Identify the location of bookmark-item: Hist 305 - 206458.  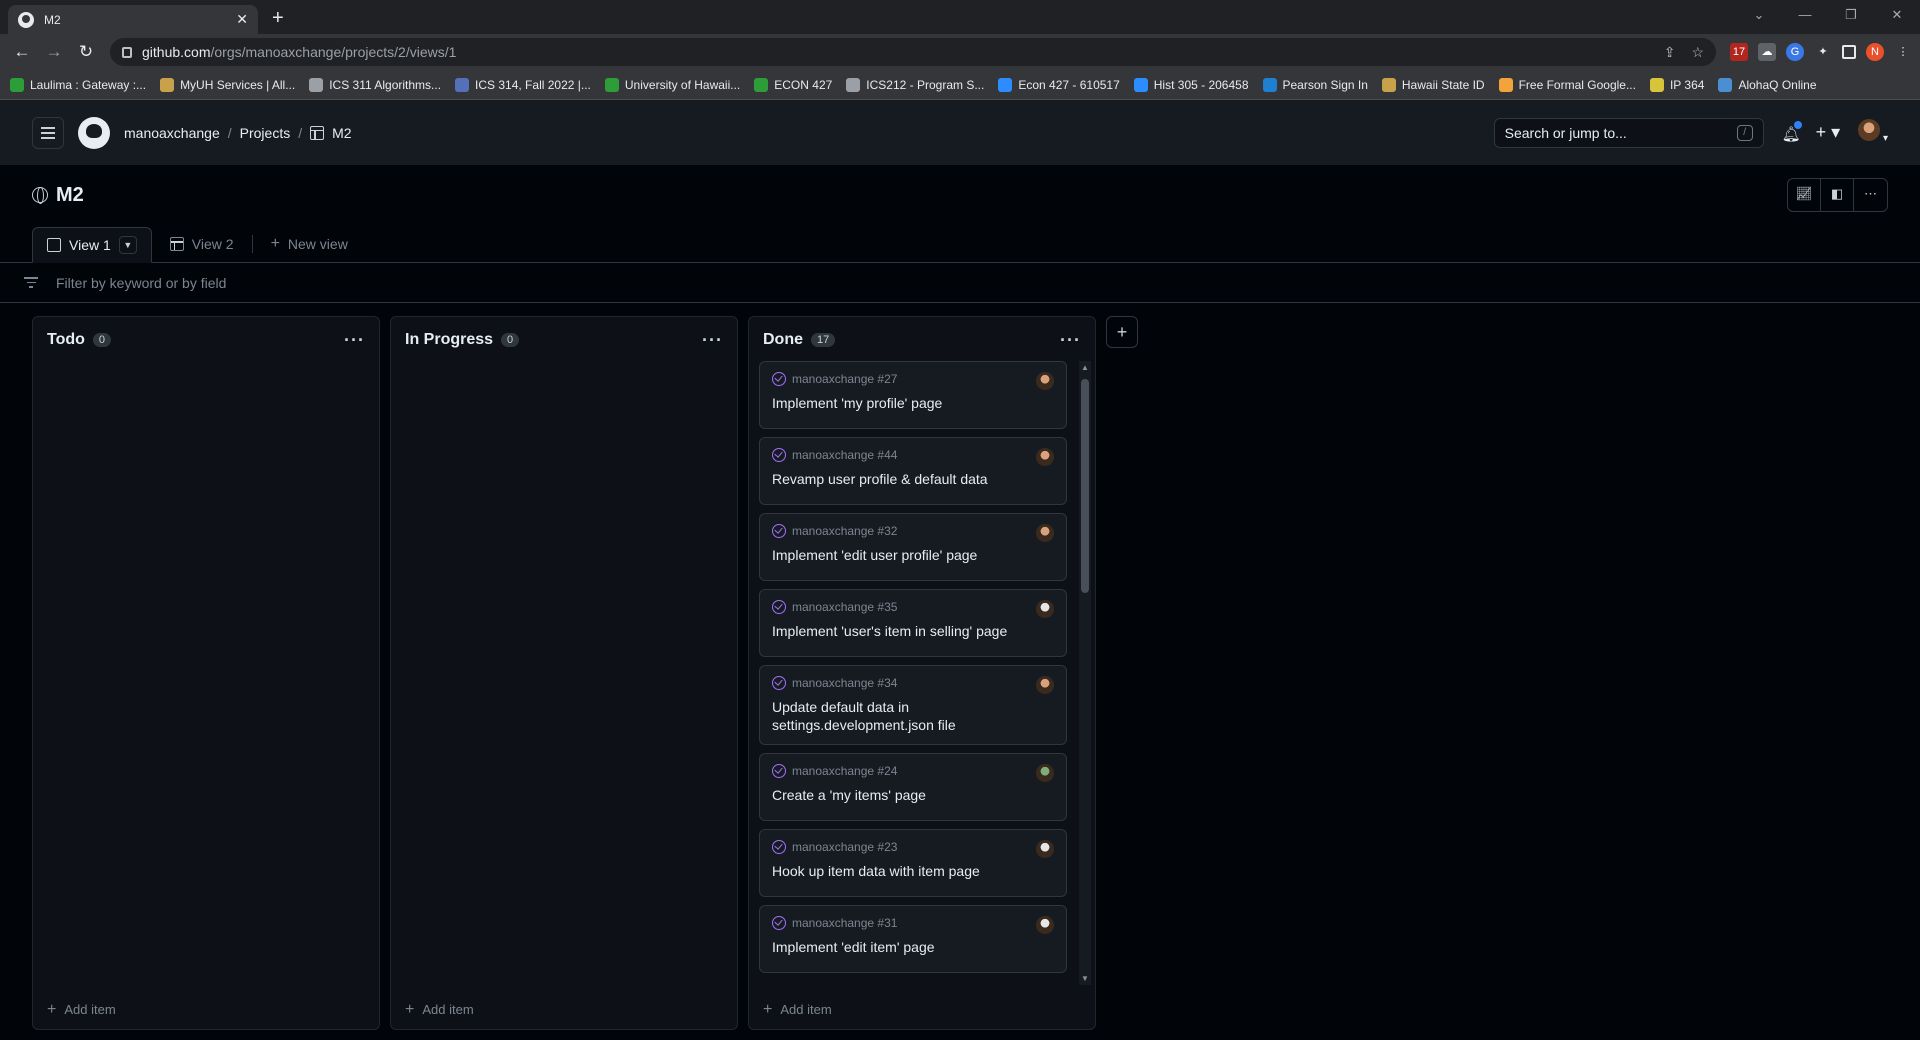
(1191, 84).